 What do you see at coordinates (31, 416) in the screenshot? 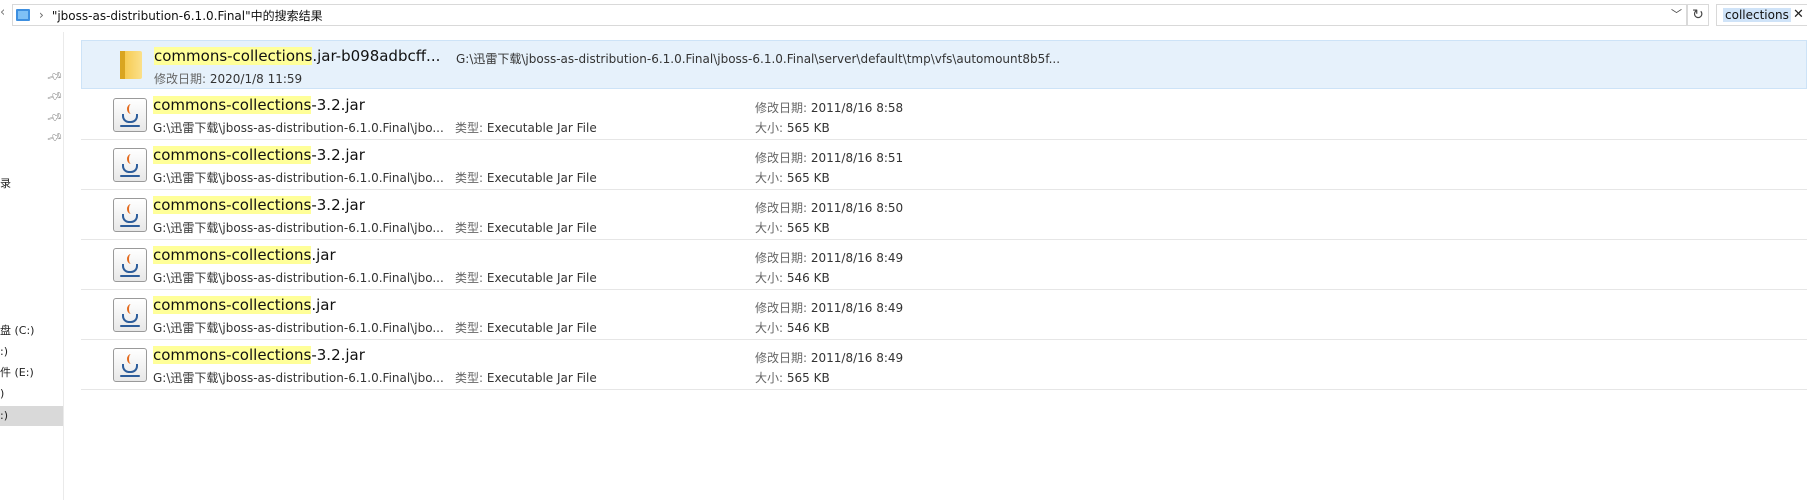
I see `nav-item-drive-selected: :)` at bounding box center [31, 416].